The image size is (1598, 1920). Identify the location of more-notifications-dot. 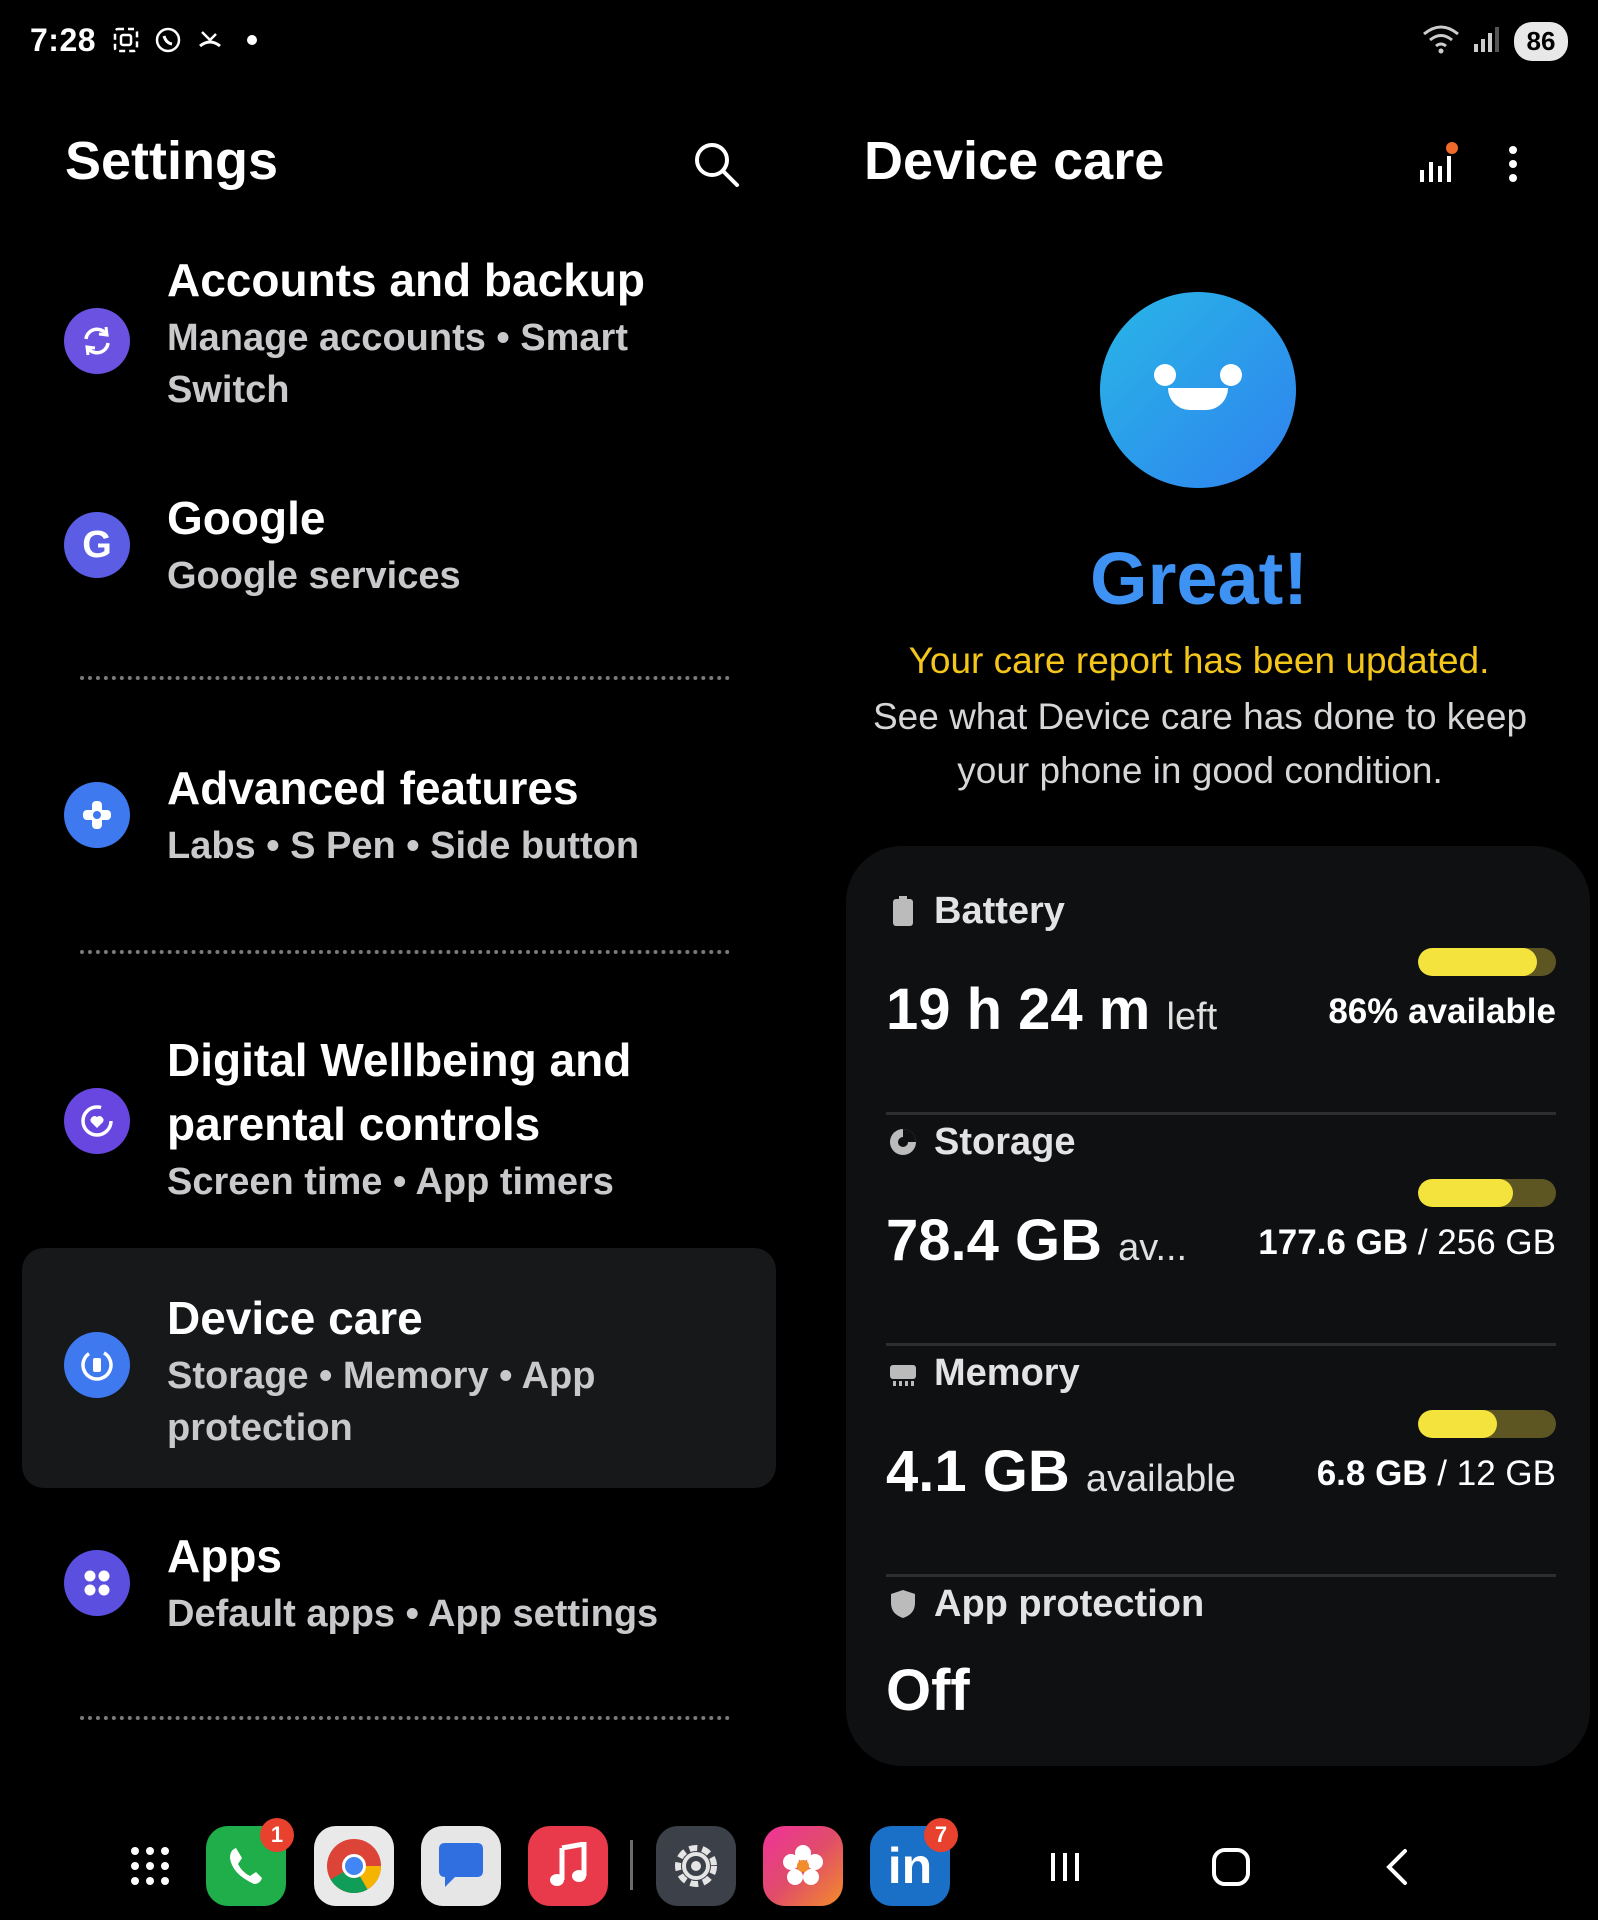
(252, 40).